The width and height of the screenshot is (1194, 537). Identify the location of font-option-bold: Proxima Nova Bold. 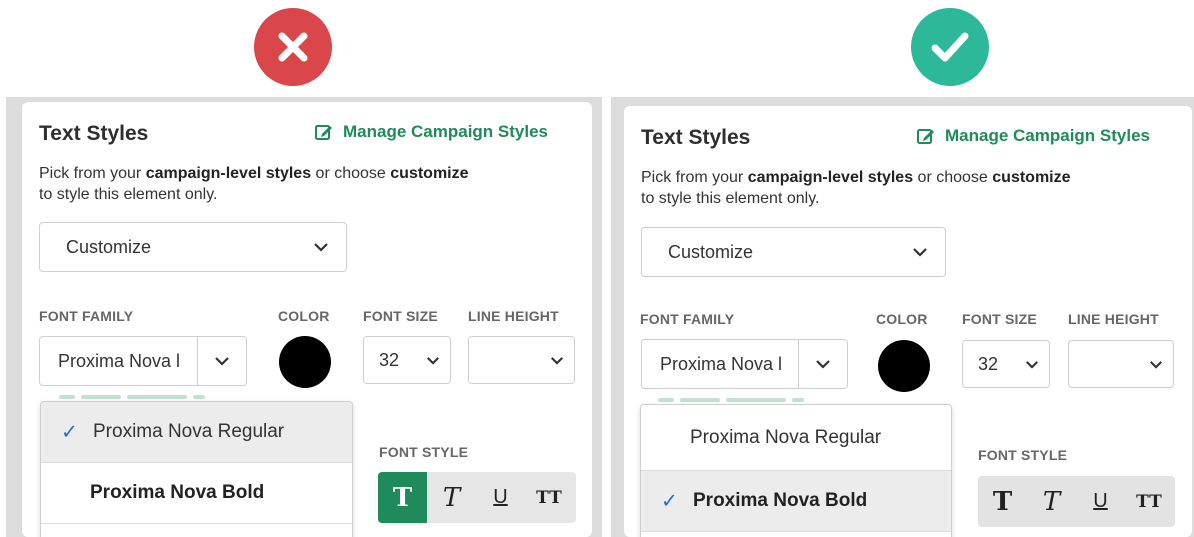
(196, 493).